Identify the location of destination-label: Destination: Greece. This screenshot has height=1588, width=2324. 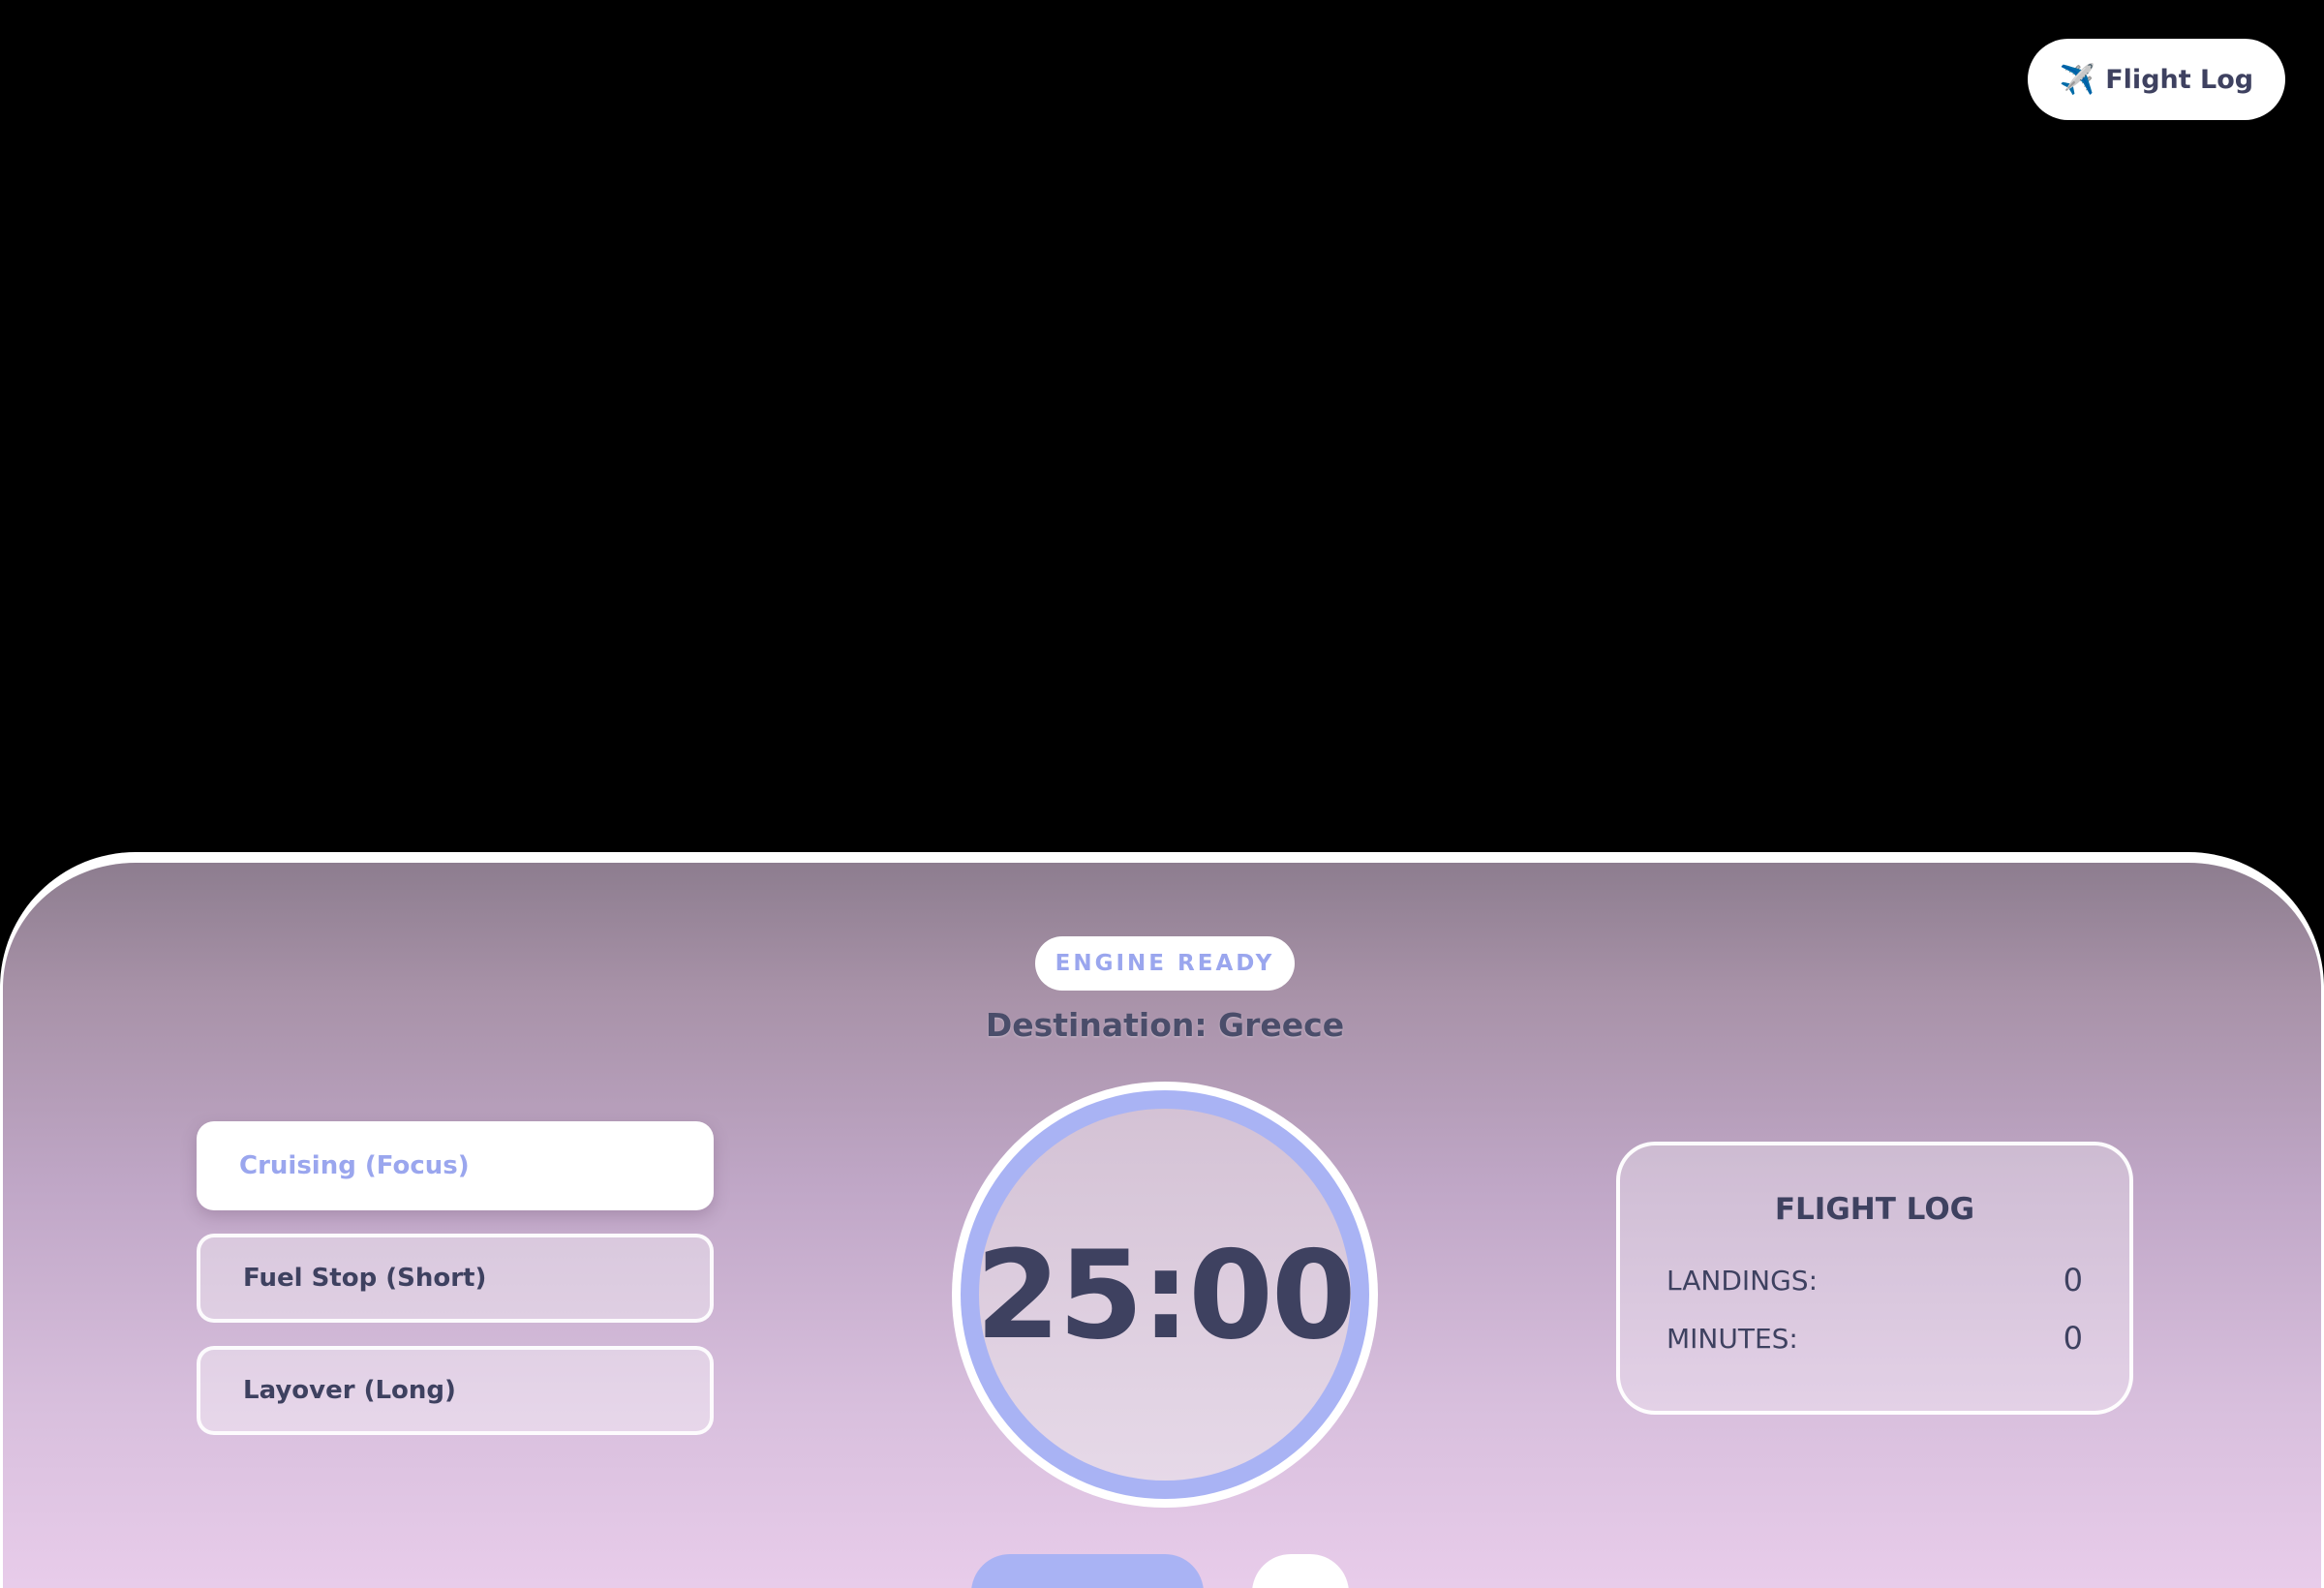
(1165, 1025).